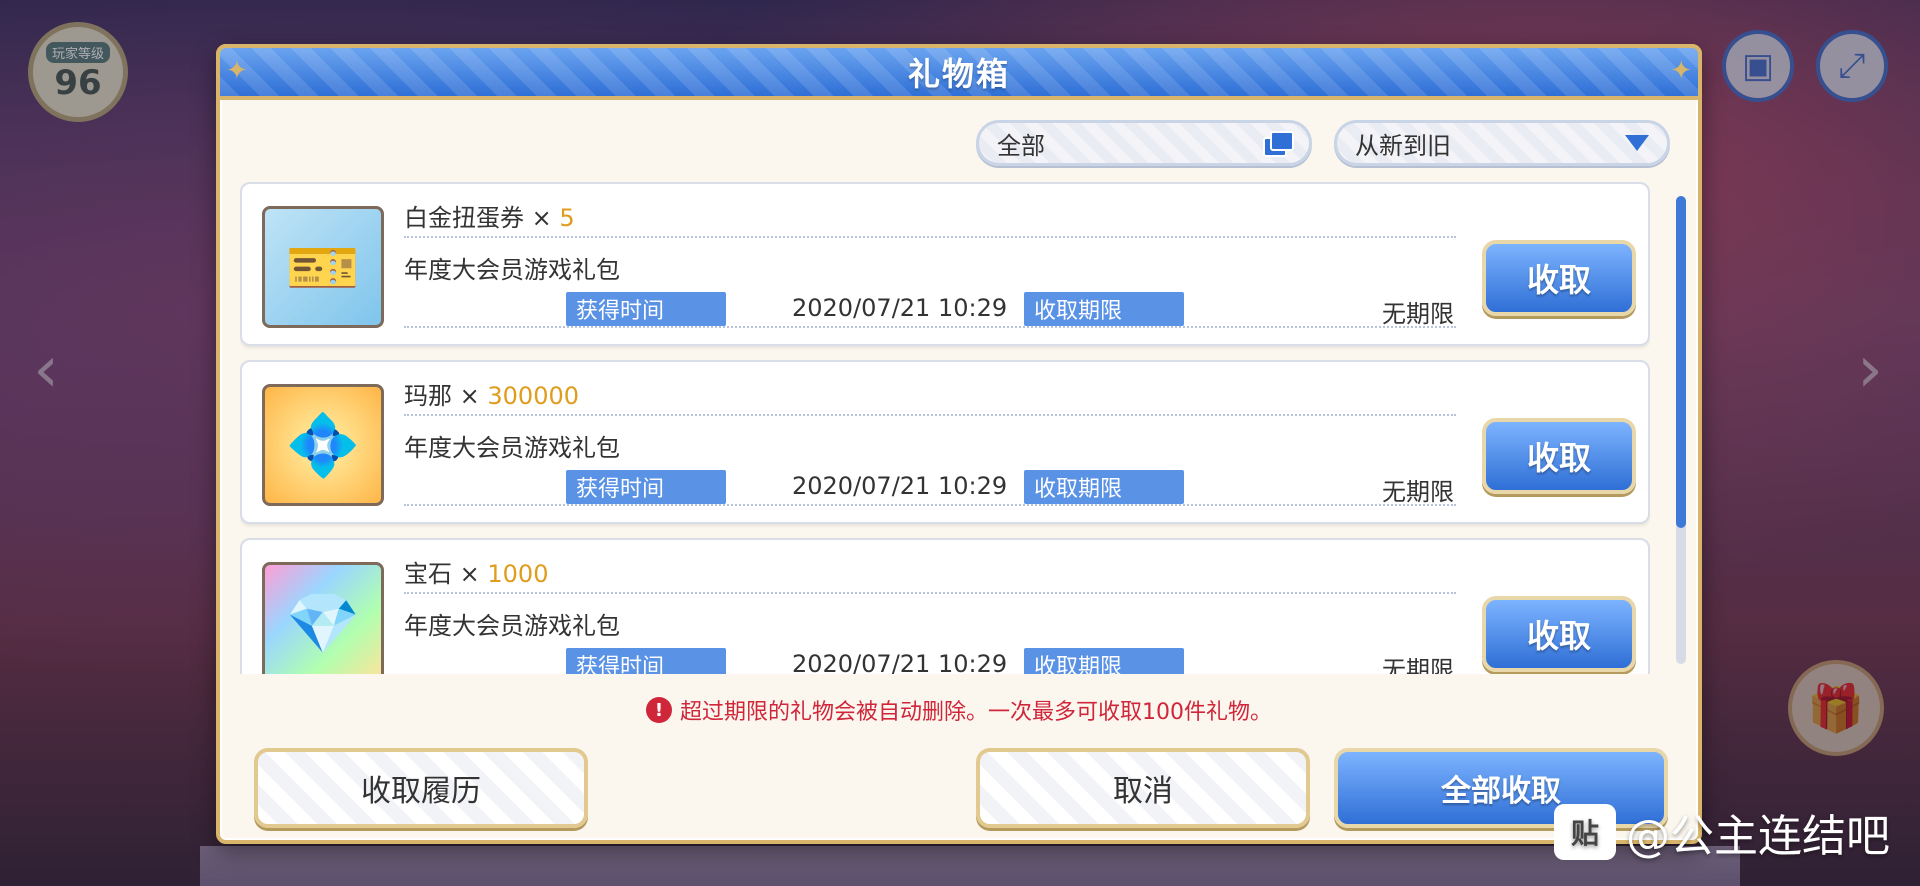  Describe the element at coordinates (518, 574) in the screenshot. I see `gift-quantity: 1000` at that location.